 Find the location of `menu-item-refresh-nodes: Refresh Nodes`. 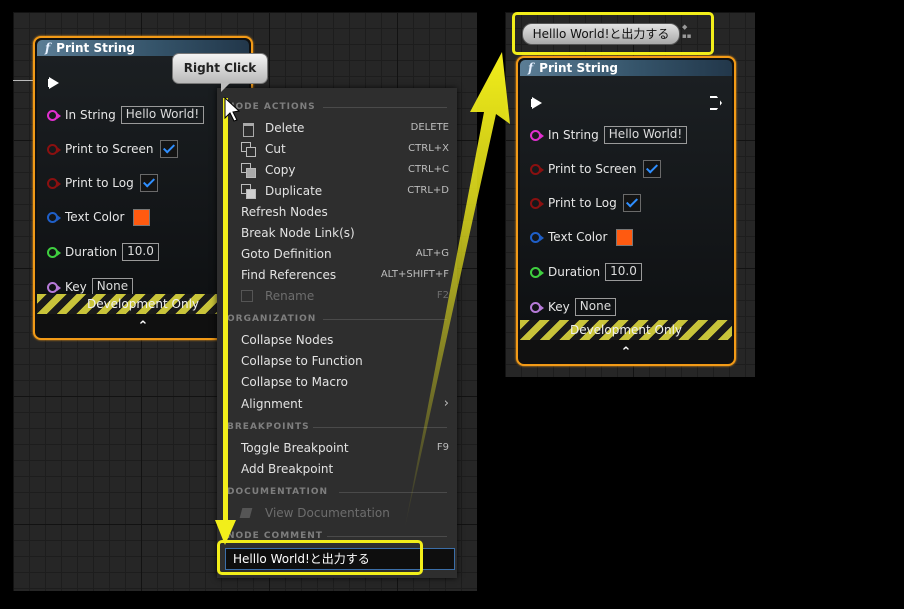

menu-item-refresh-nodes: Refresh Nodes is located at coordinates (284, 212).